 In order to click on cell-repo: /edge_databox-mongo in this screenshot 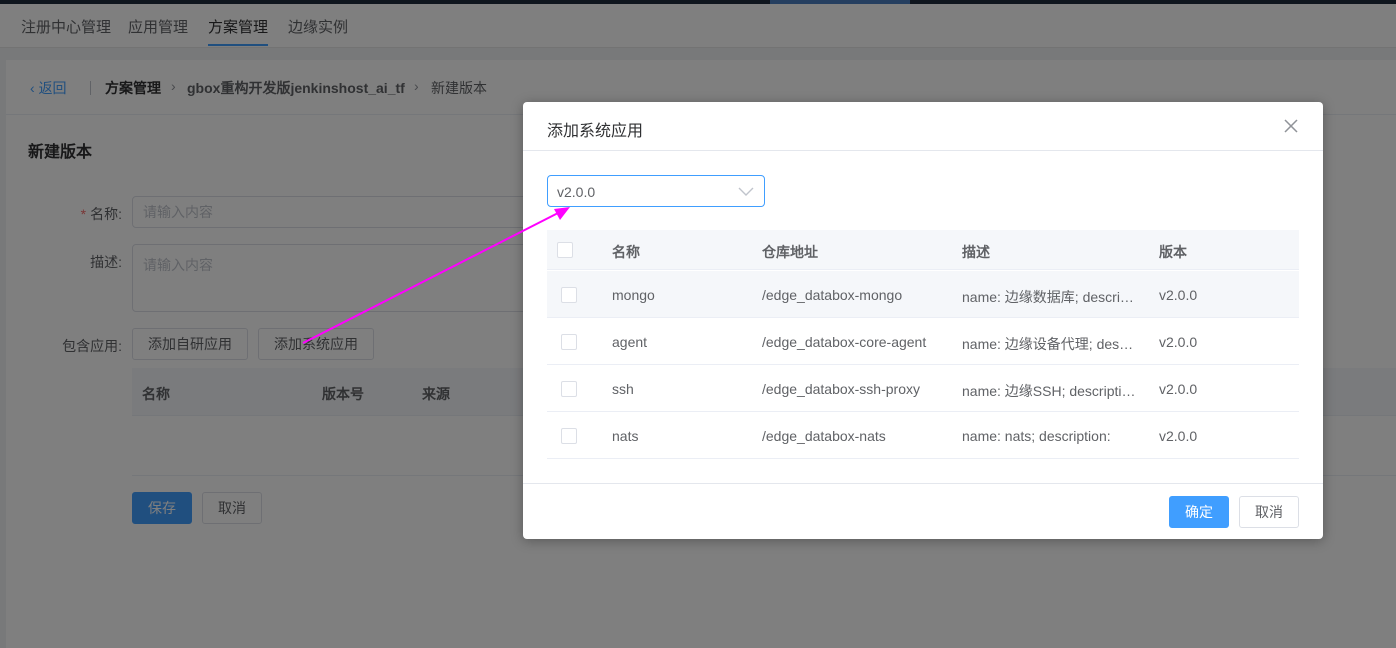, I will do `click(832, 295)`.